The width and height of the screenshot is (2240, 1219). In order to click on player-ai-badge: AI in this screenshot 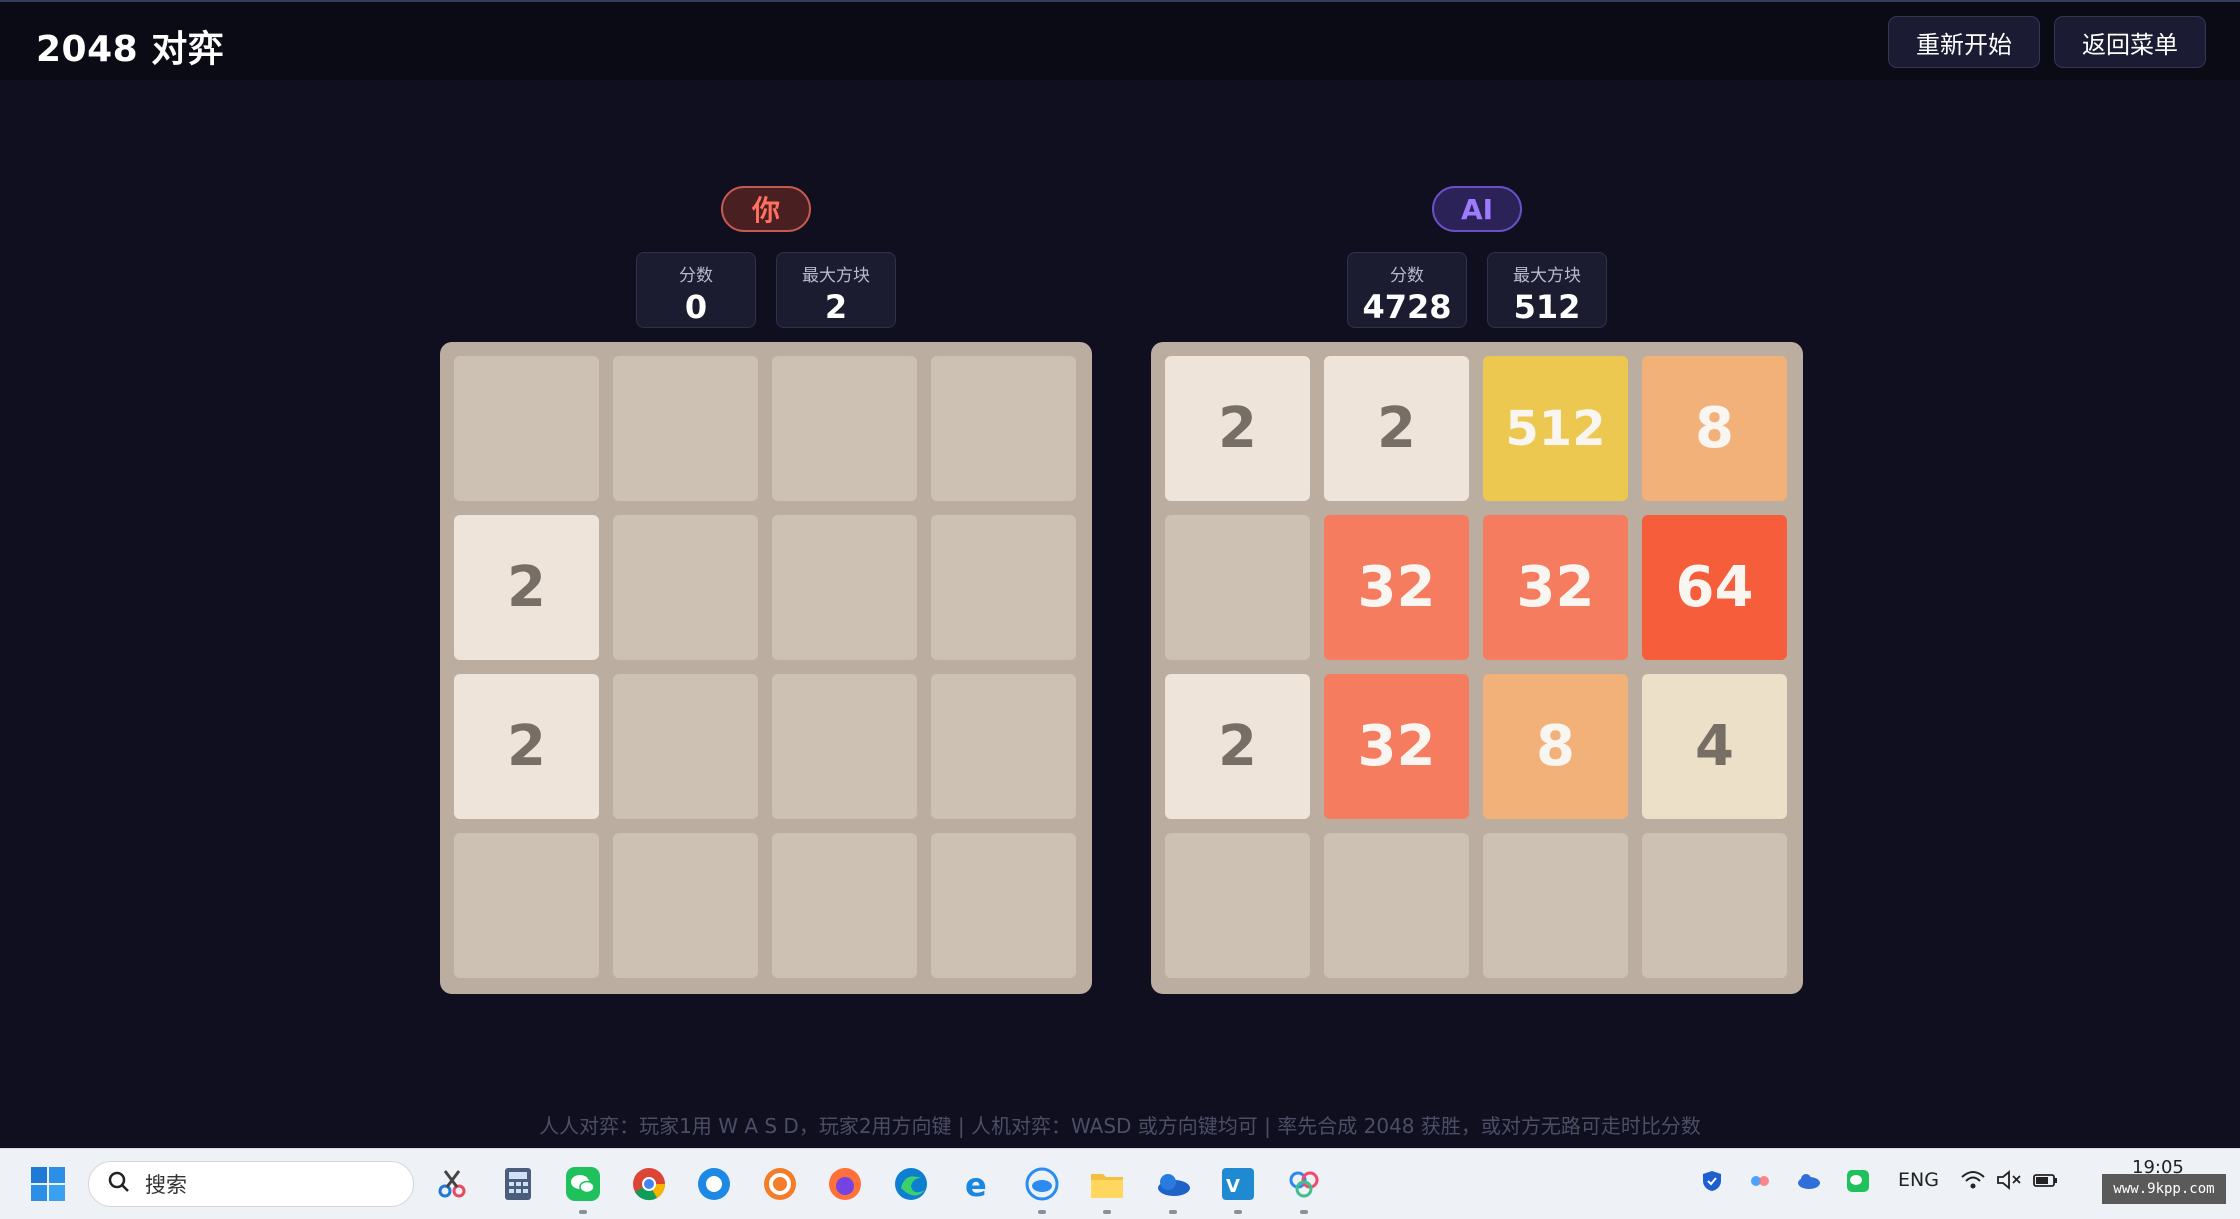, I will do `click(1477, 209)`.